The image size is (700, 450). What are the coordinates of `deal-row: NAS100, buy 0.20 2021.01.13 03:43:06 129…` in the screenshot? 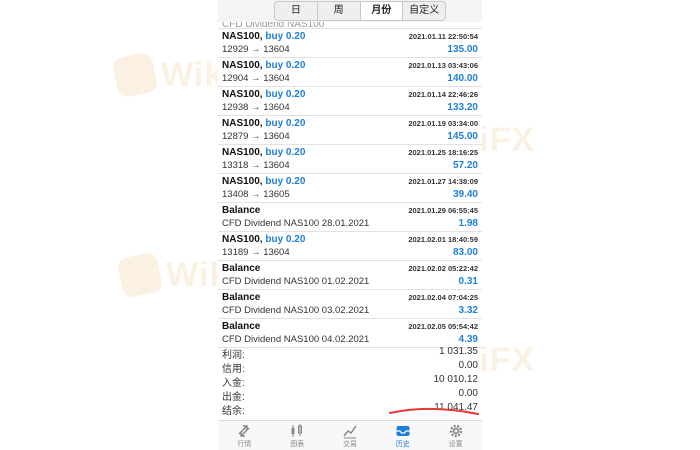 It's located at (350, 72).